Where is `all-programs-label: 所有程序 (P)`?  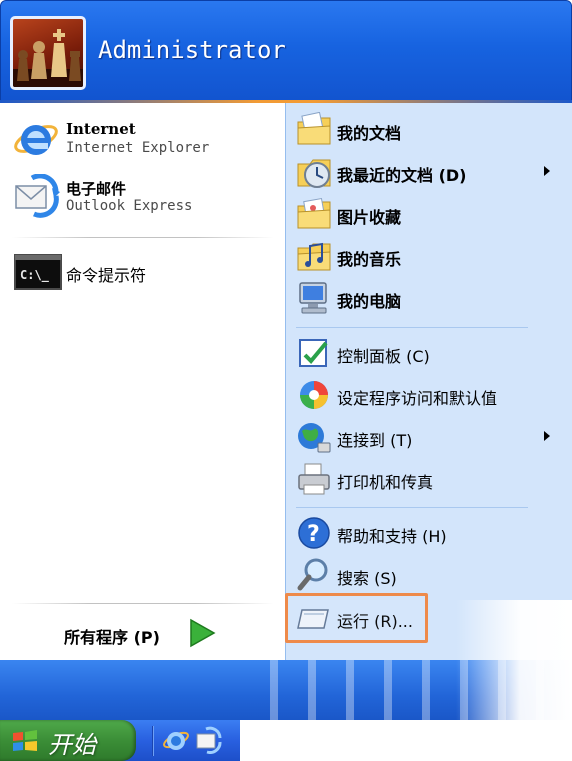
all-programs-label: 所有程序 (P) is located at coordinates (112, 637).